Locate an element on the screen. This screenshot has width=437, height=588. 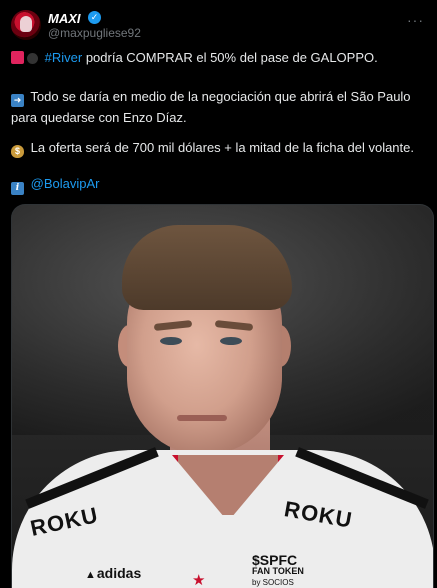
fan-token-title: $SPFC is located at coordinates (275, 560).